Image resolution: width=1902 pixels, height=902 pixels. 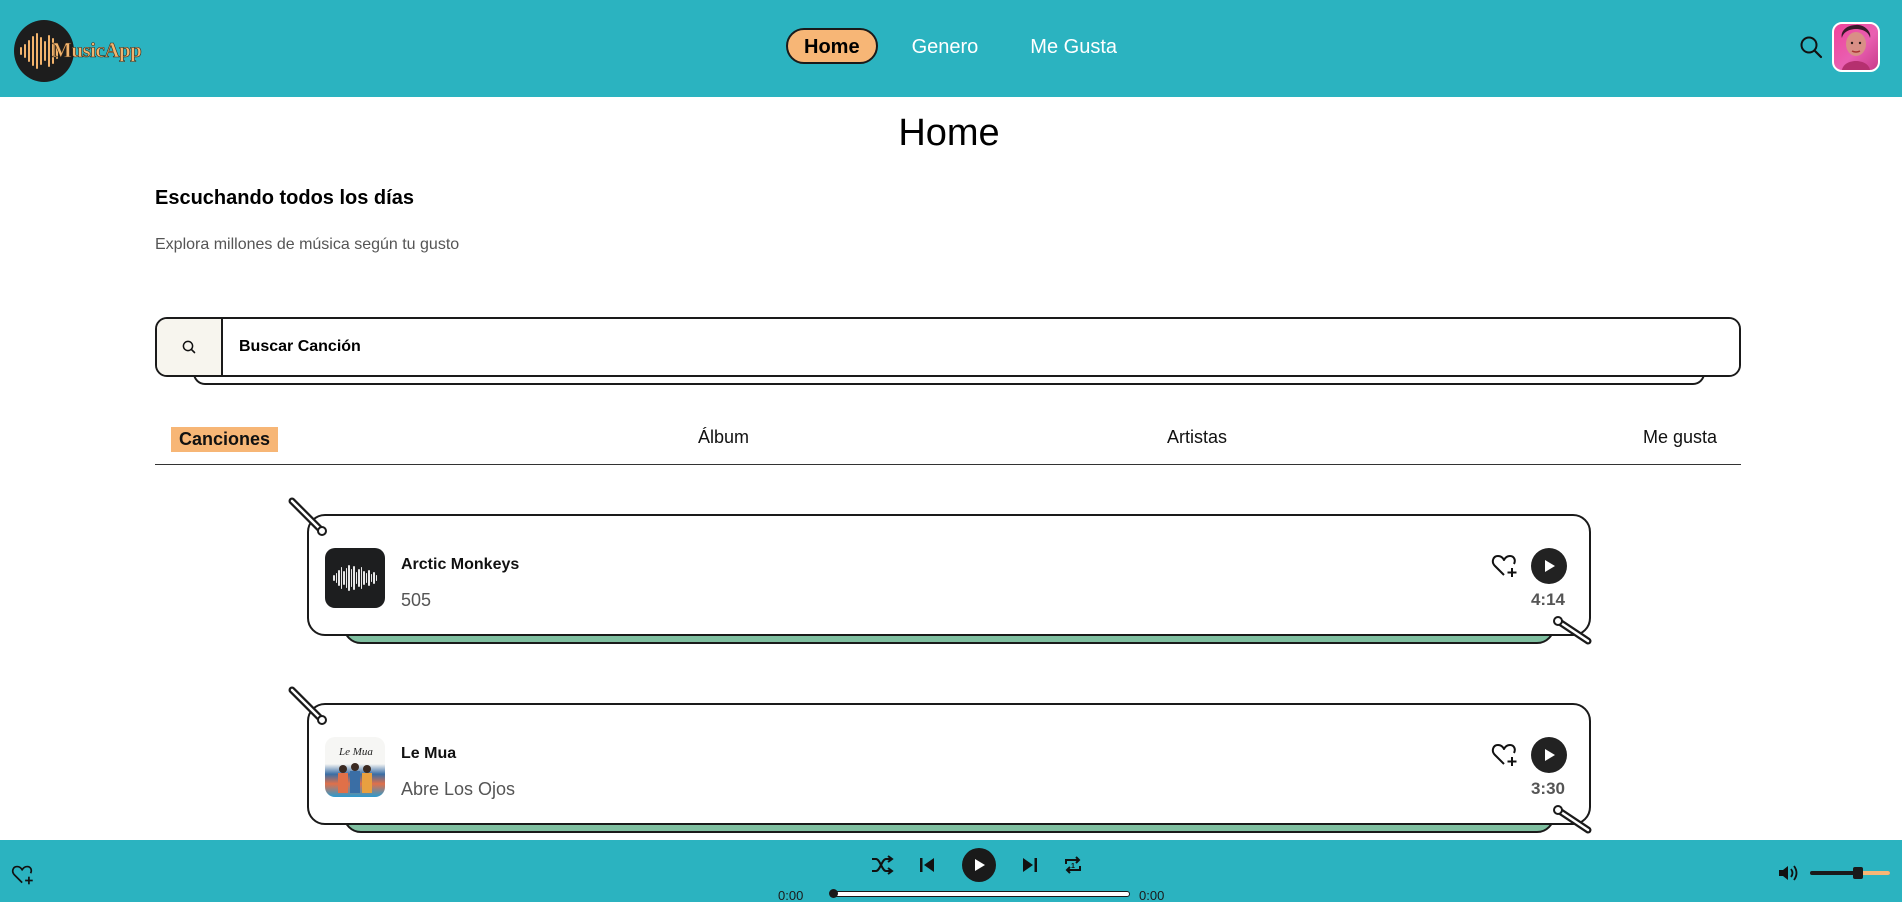 What do you see at coordinates (1850, 873) in the screenshot?
I see `volume-slider` at bounding box center [1850, 873].